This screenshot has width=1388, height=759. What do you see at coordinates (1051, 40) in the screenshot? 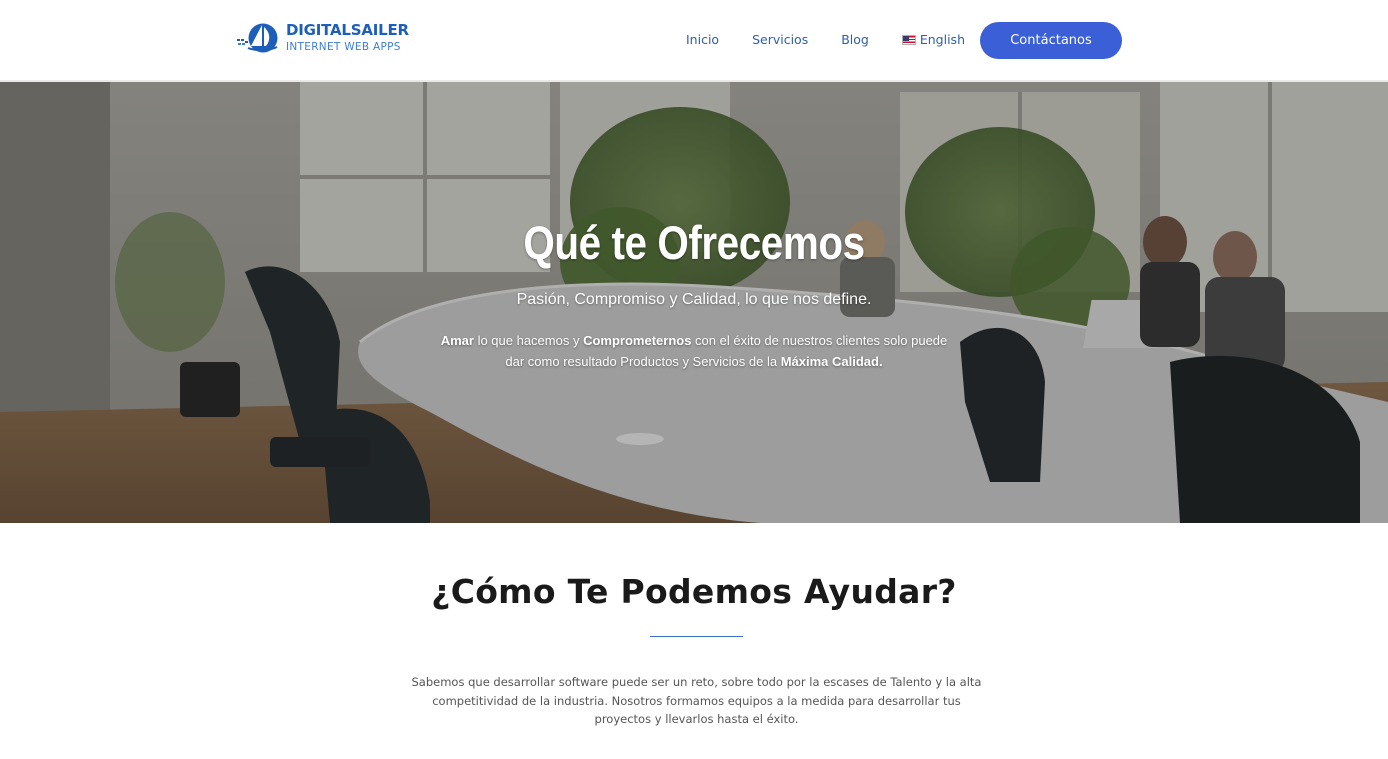
I see `contact-button: Contáctanos` at bounding box center [1051, 40].